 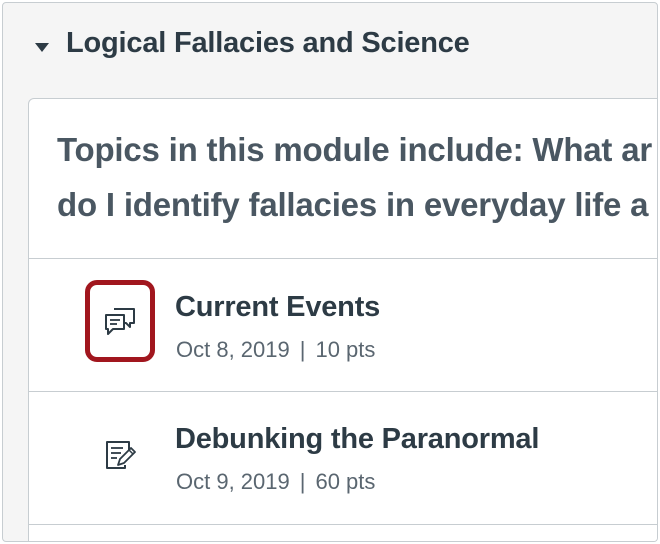 I want to click on item-title: Debunking the Paranormal, so click(x=357, y=439).